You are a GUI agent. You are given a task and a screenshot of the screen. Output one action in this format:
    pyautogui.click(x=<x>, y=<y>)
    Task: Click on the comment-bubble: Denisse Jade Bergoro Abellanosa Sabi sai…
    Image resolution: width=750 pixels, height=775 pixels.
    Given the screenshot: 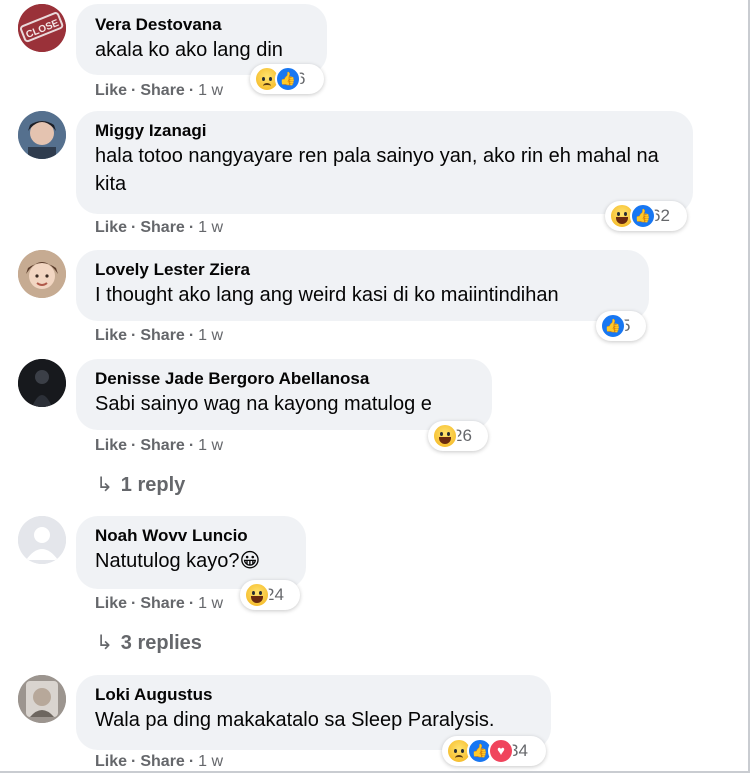 What is the action you would take?
    pyautogui.click(x=284, y=394)
    